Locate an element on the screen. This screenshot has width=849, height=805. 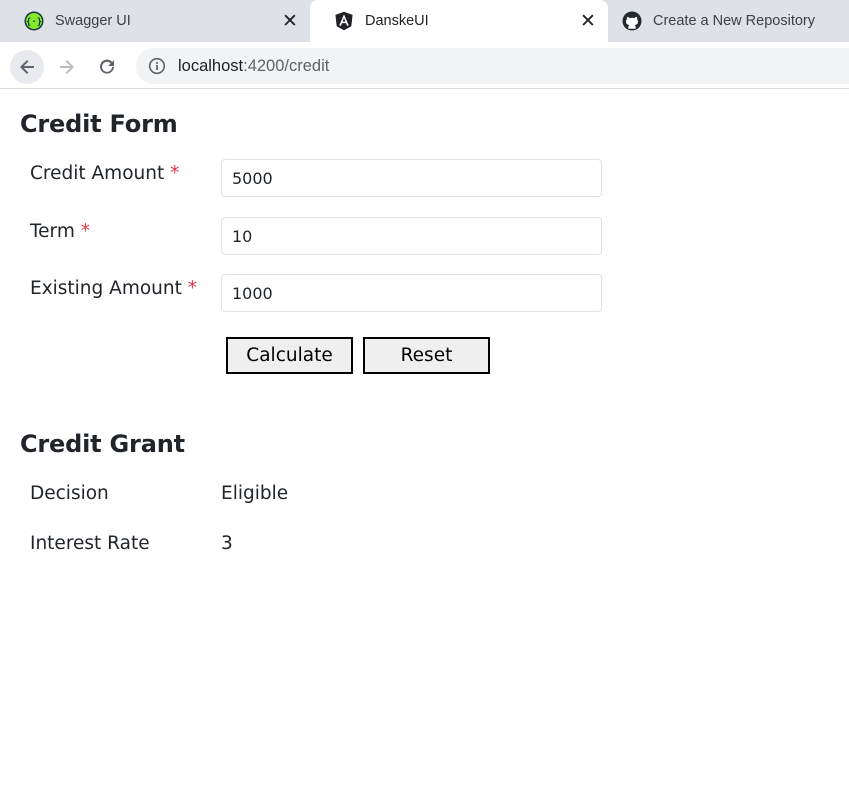
tab-title: DanskeUI is located at coordinates (397, 21).